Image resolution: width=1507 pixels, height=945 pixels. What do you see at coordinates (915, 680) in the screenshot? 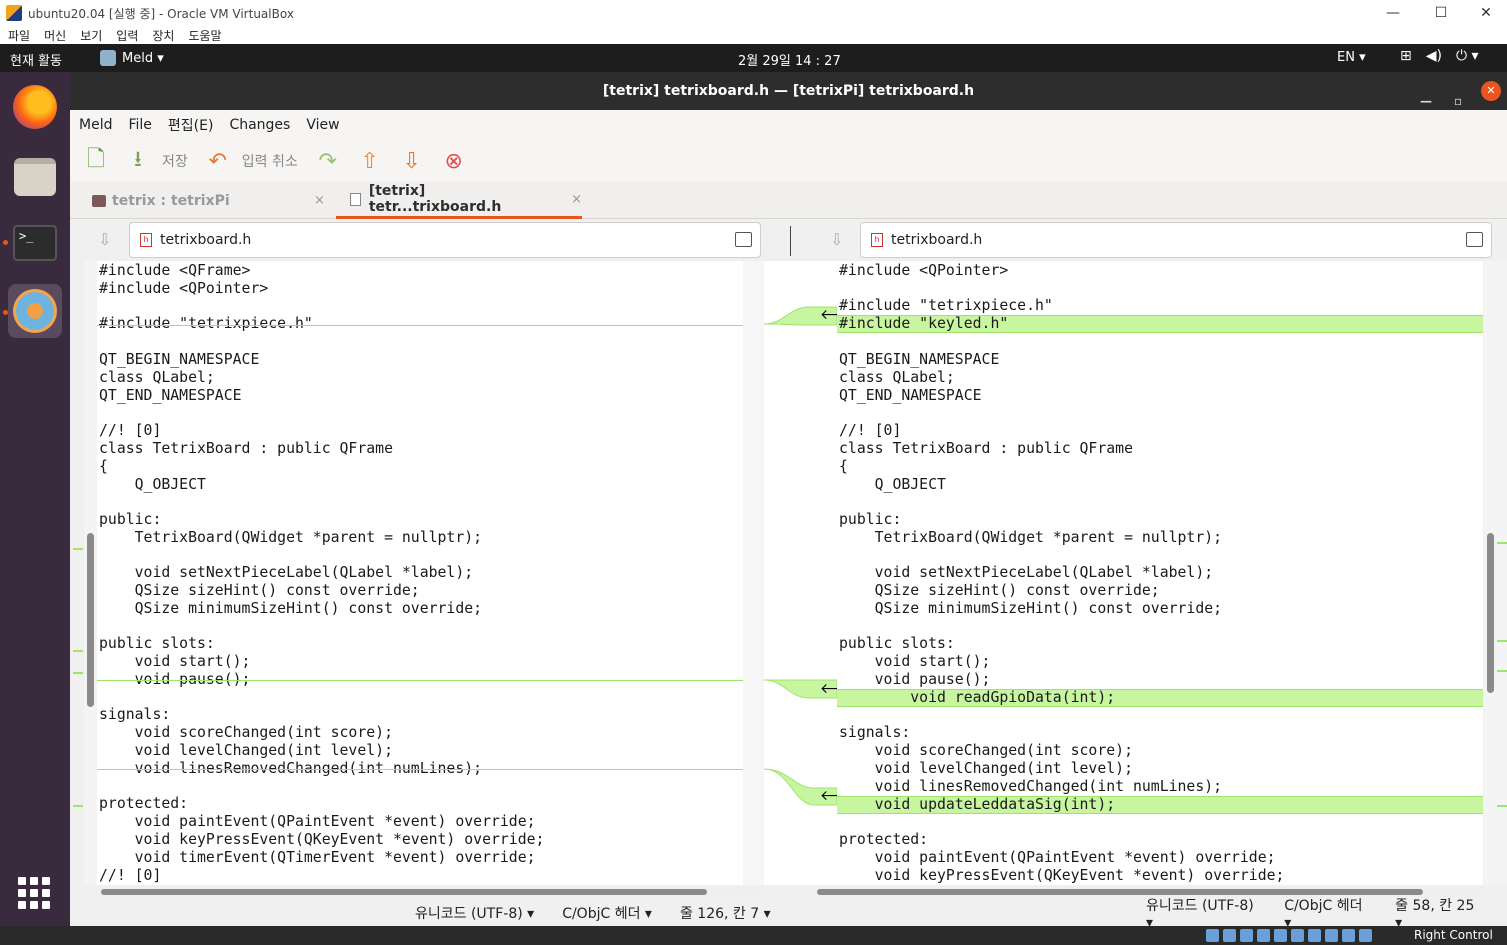
I see `code-line: void pause();` at bounding box center [915, 680].